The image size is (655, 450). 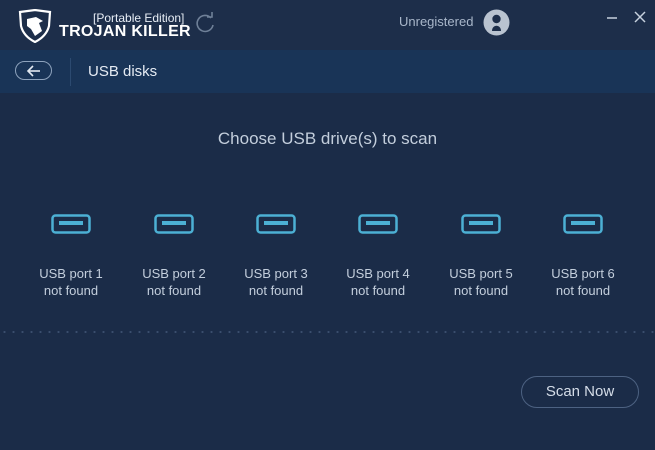 What do you see at coordinates (378, 256) in the screenshot?
I see `usb-port-4: USB port 4 not found` at bounding box center [378, 256].